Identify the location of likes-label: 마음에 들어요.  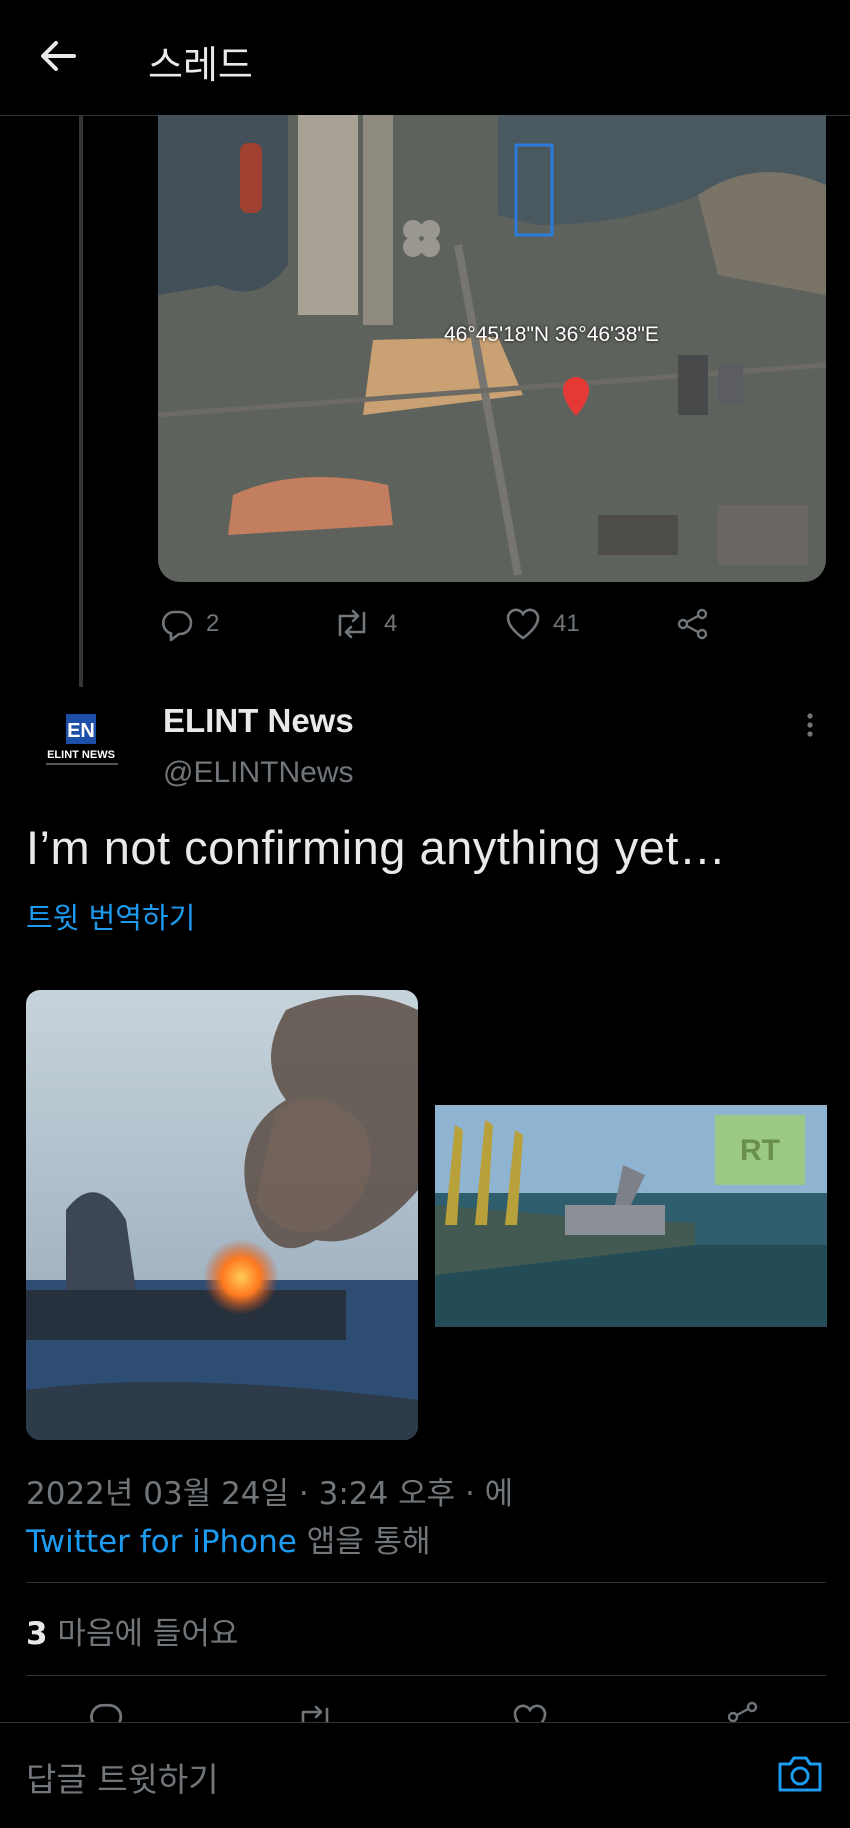
(143, 1634).